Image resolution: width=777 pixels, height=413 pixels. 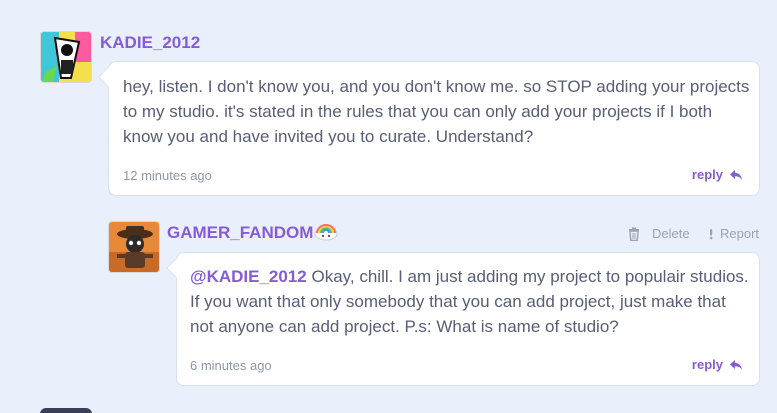 What do you see at coordinates (248, 276) in the screenshot?
I see `user-mention-link: @KADIE_2012` at bounding box center [248, 276].